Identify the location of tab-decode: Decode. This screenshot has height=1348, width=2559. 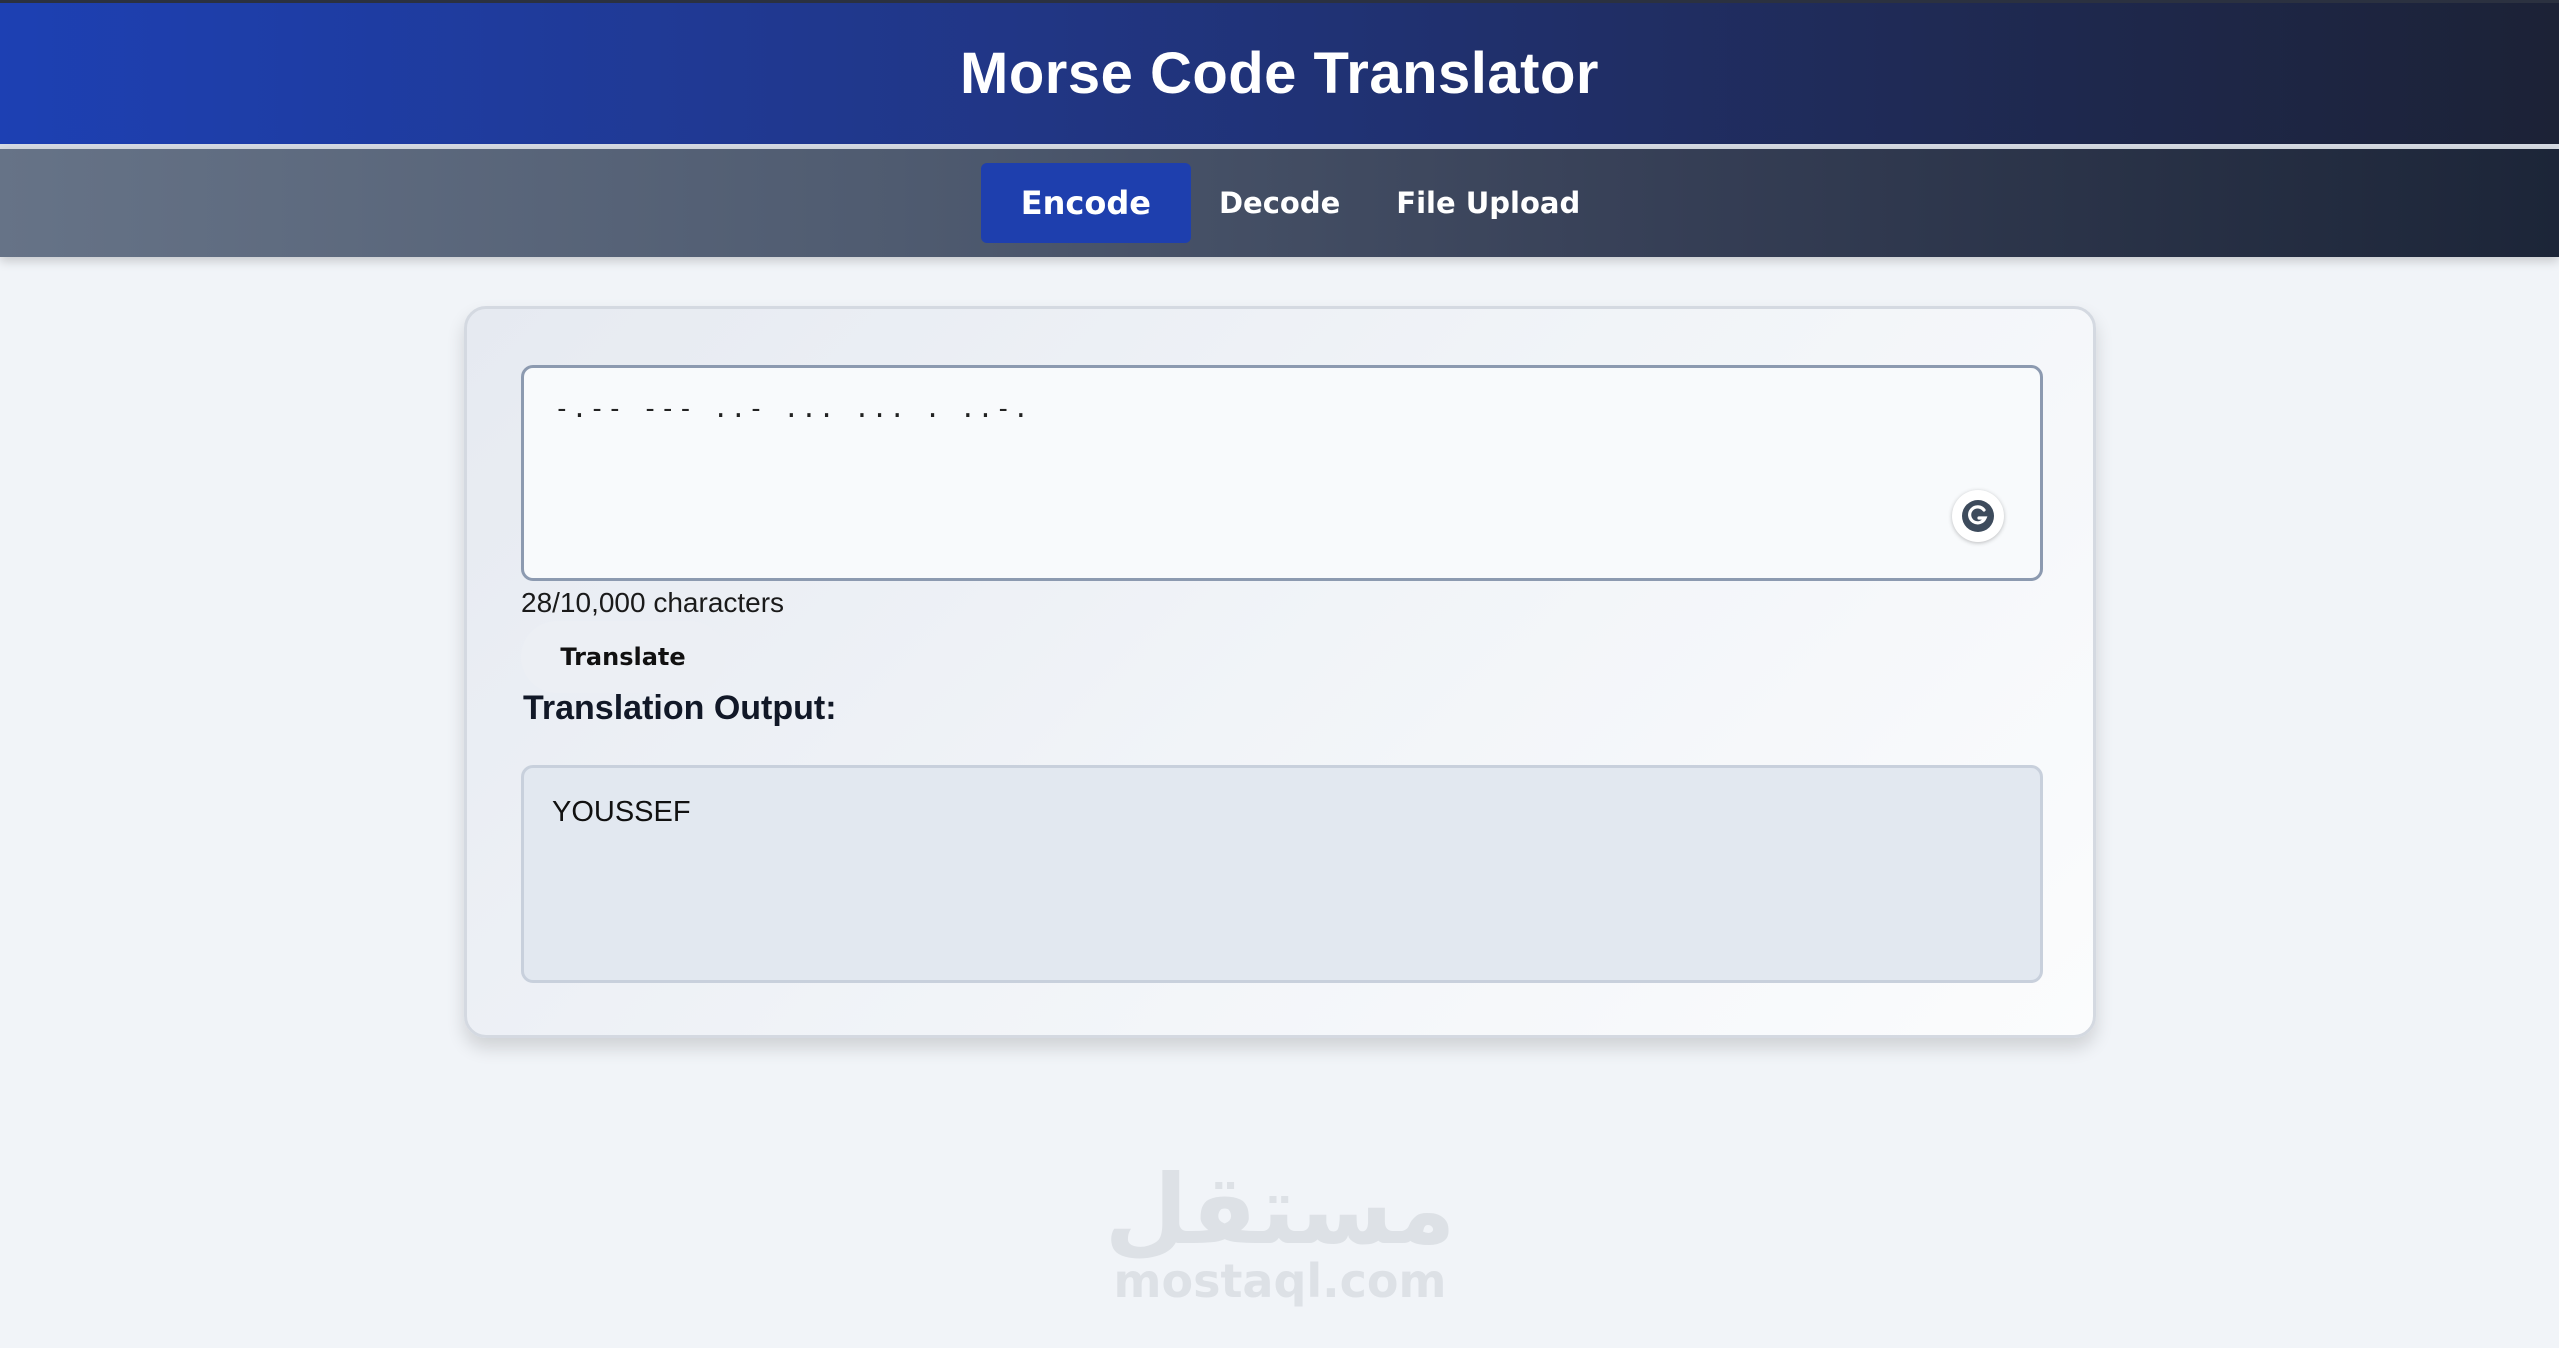
(1279, 203).